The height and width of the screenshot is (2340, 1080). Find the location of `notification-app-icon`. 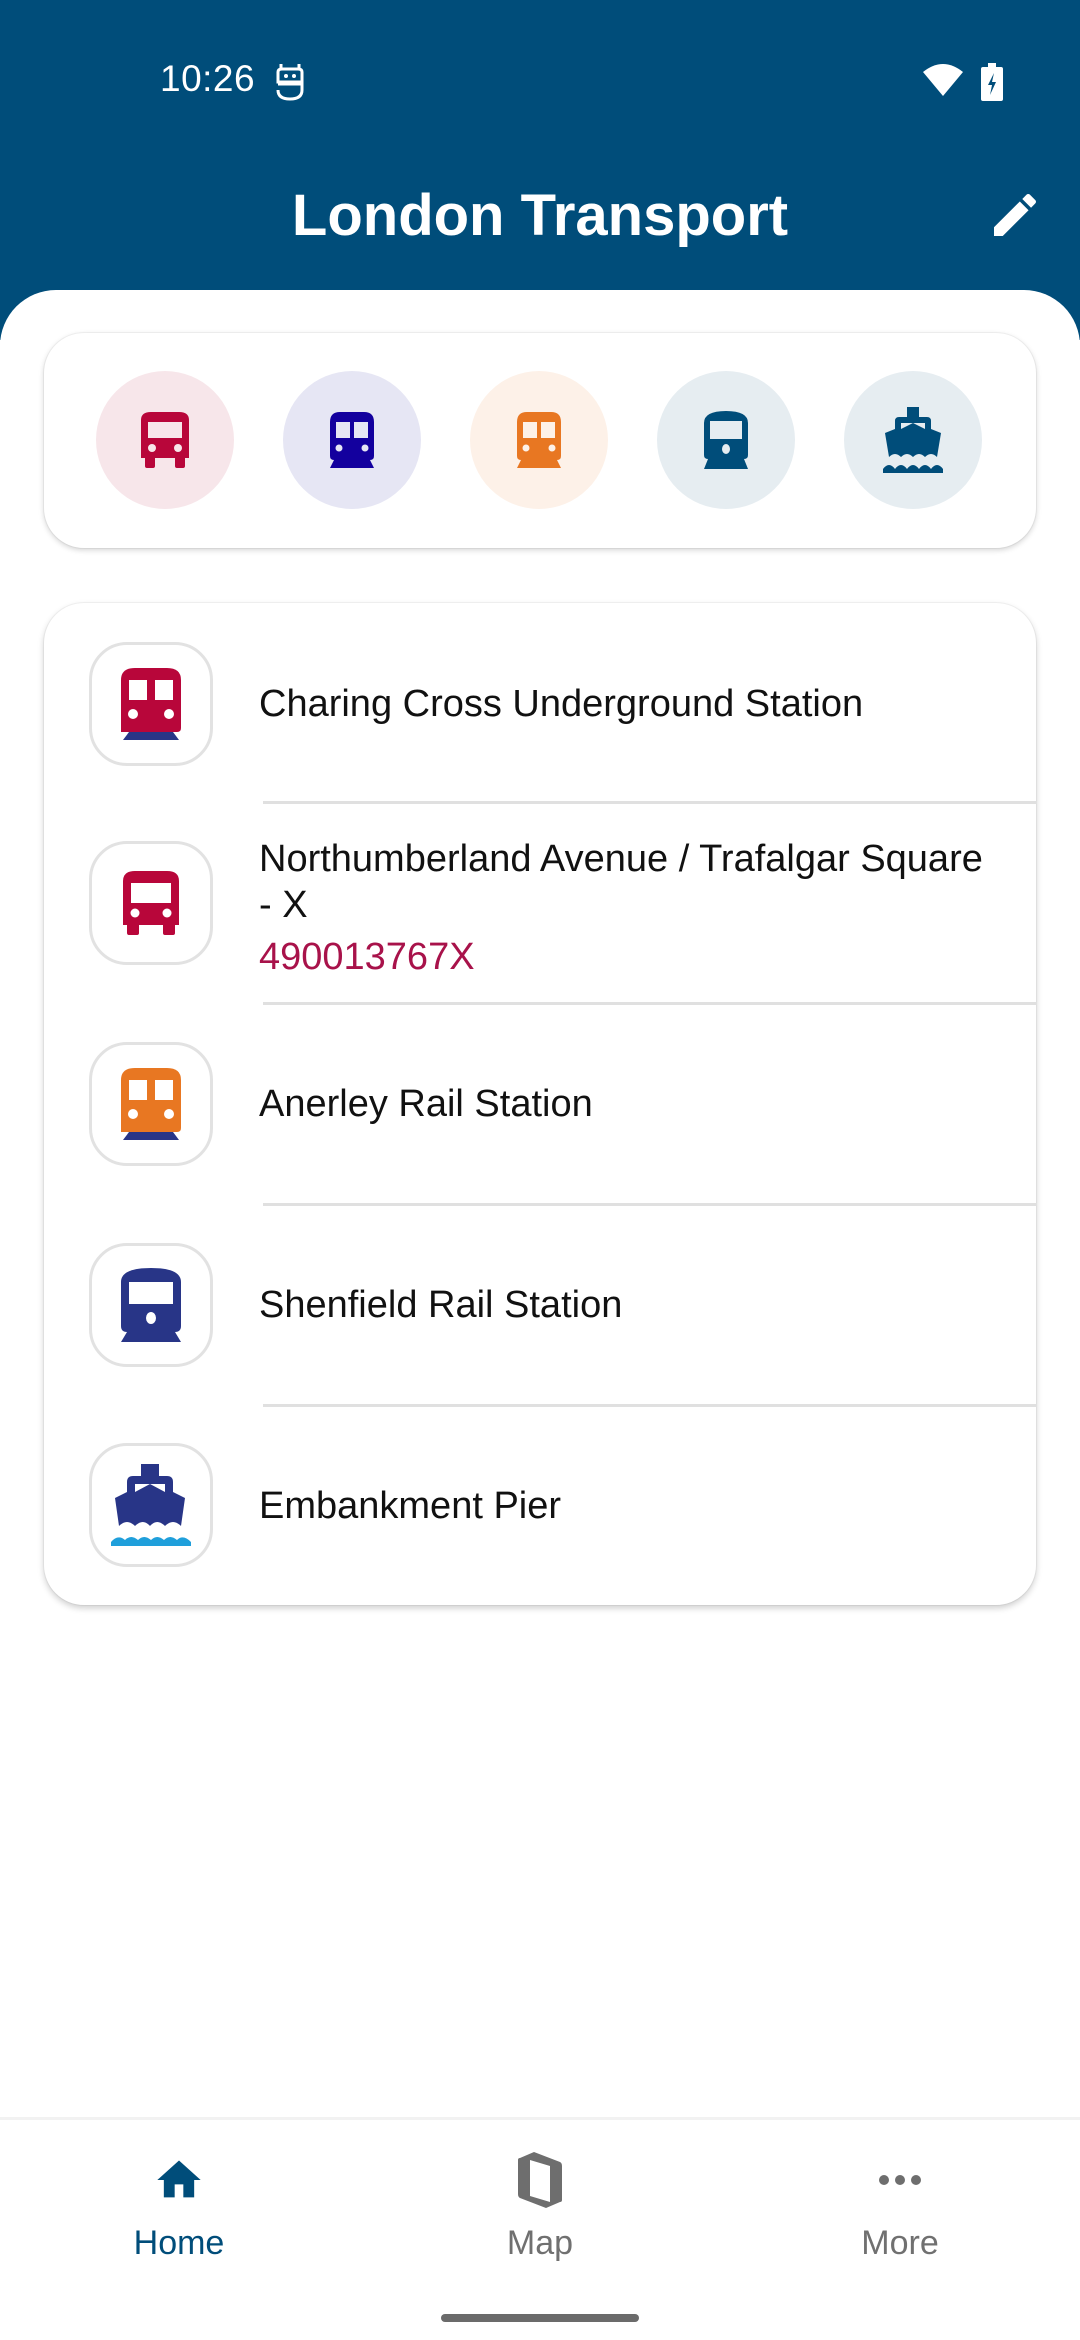

notification-app-icon is located at coordinates (290, 82).